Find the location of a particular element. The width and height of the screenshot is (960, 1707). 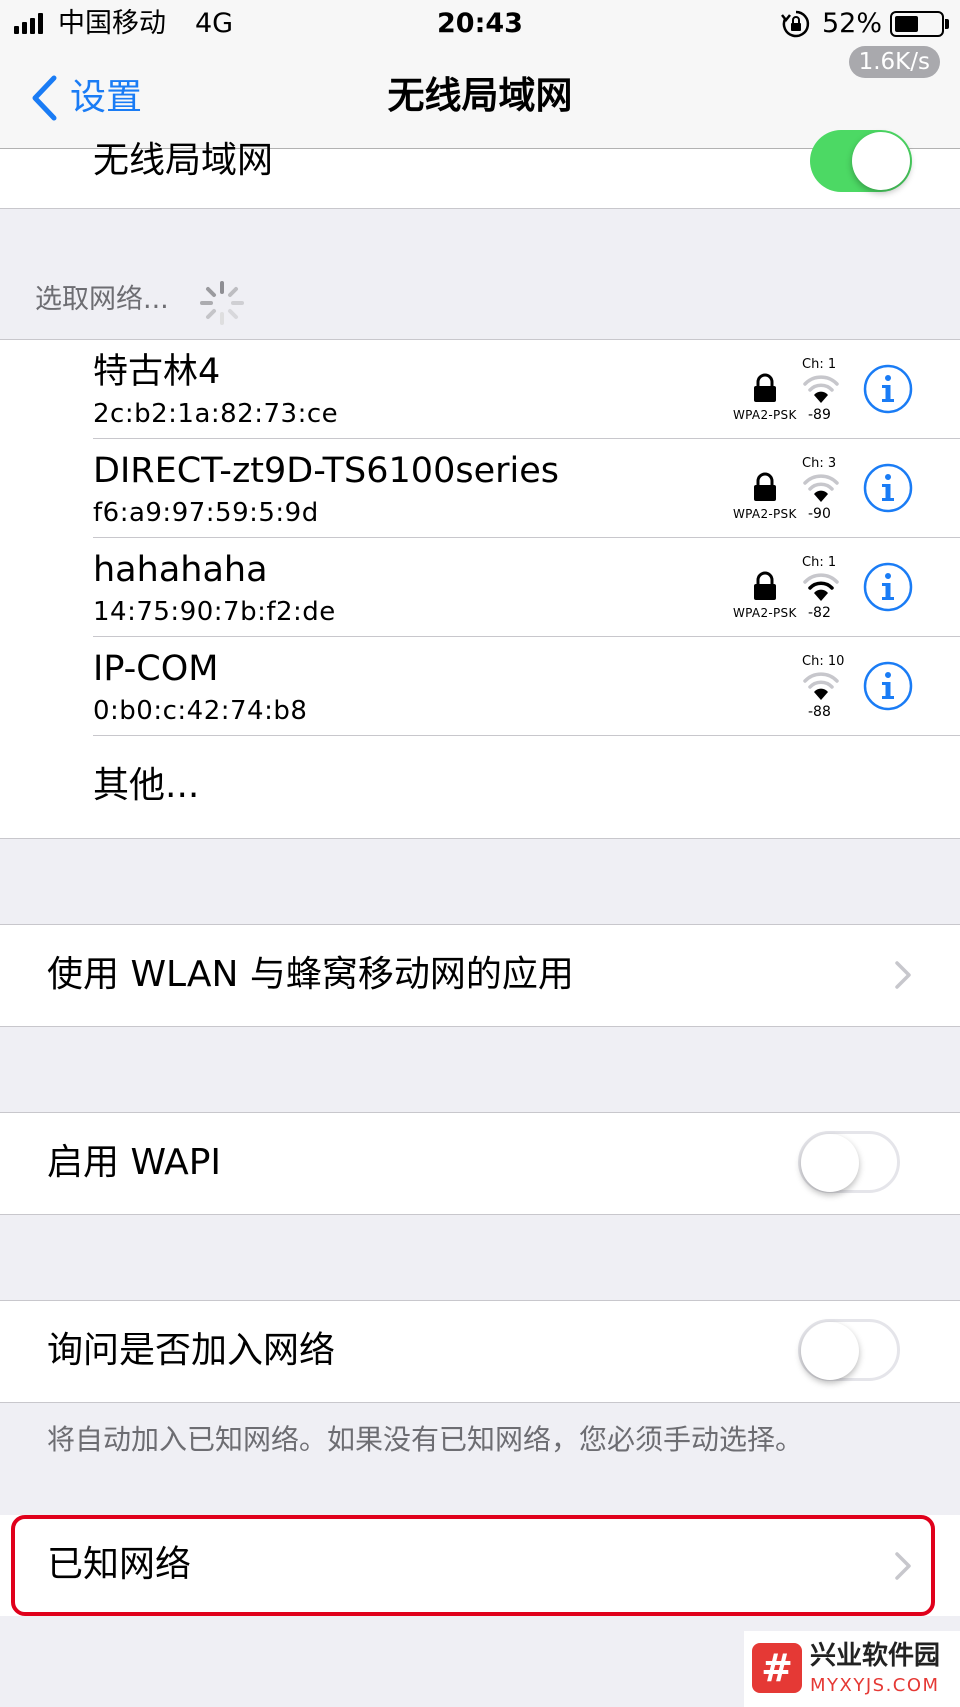

signal-strength-value: -89 is located at coordinates (819, 415).